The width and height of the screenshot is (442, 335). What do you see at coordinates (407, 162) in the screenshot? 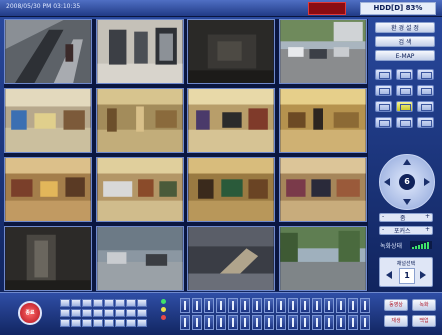
I see `ptz-up-arrow-icon` at bounding box center [407, 162].